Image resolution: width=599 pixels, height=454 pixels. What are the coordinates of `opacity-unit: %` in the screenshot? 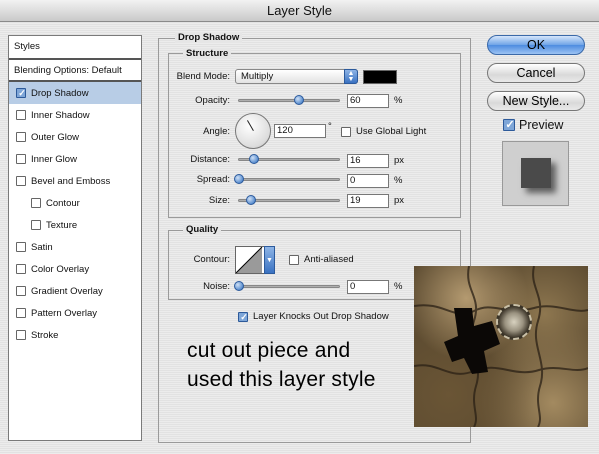 It's located at (398, 100).